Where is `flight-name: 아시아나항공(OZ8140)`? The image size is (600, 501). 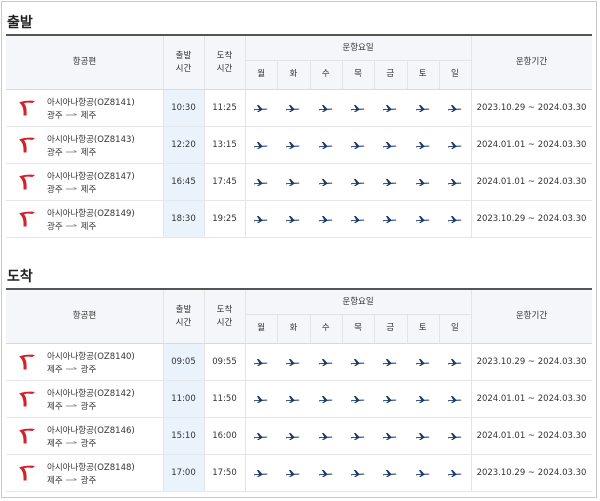 flight-name: 아시아나항공(OZ8140) is located at coordinates (91, 357).